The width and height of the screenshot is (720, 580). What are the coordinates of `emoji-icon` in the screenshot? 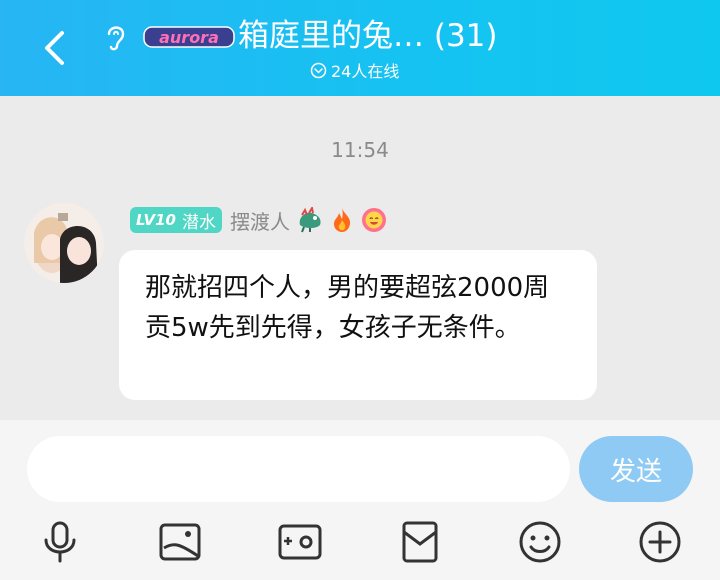 It's located at (540, 542).